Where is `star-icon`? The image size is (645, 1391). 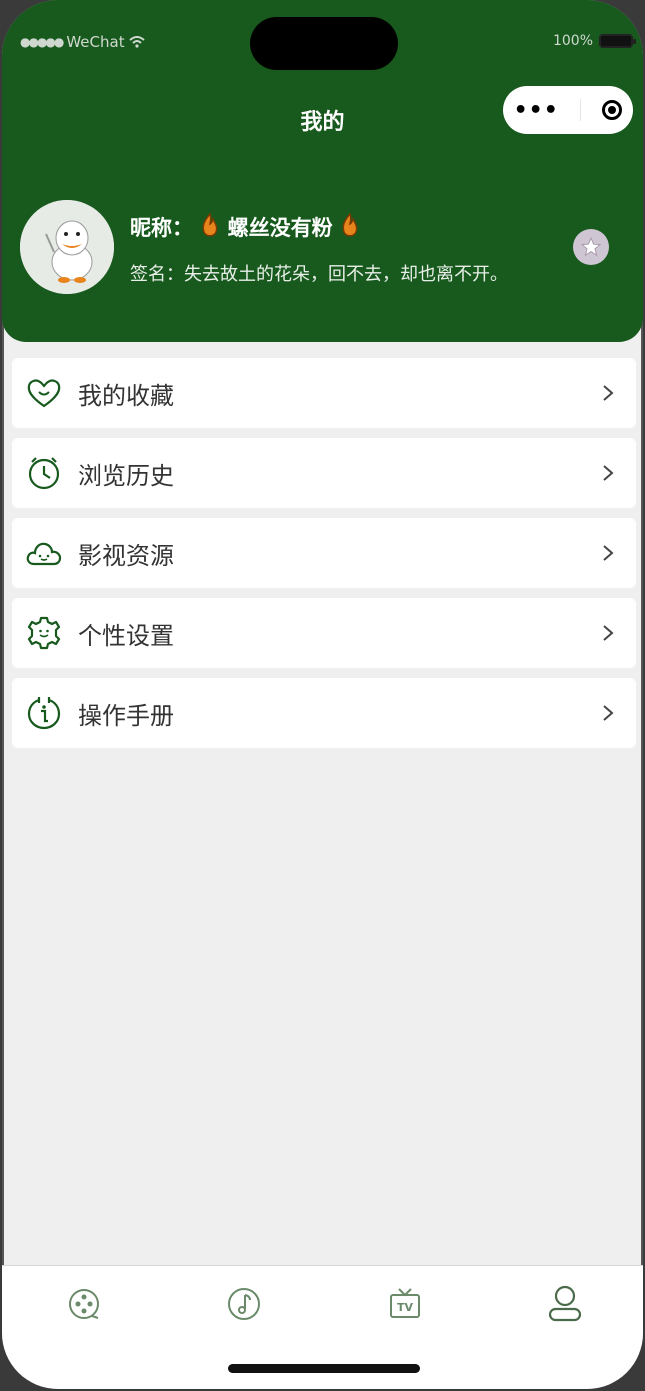
star-icon is located at coordinates (591, 246).